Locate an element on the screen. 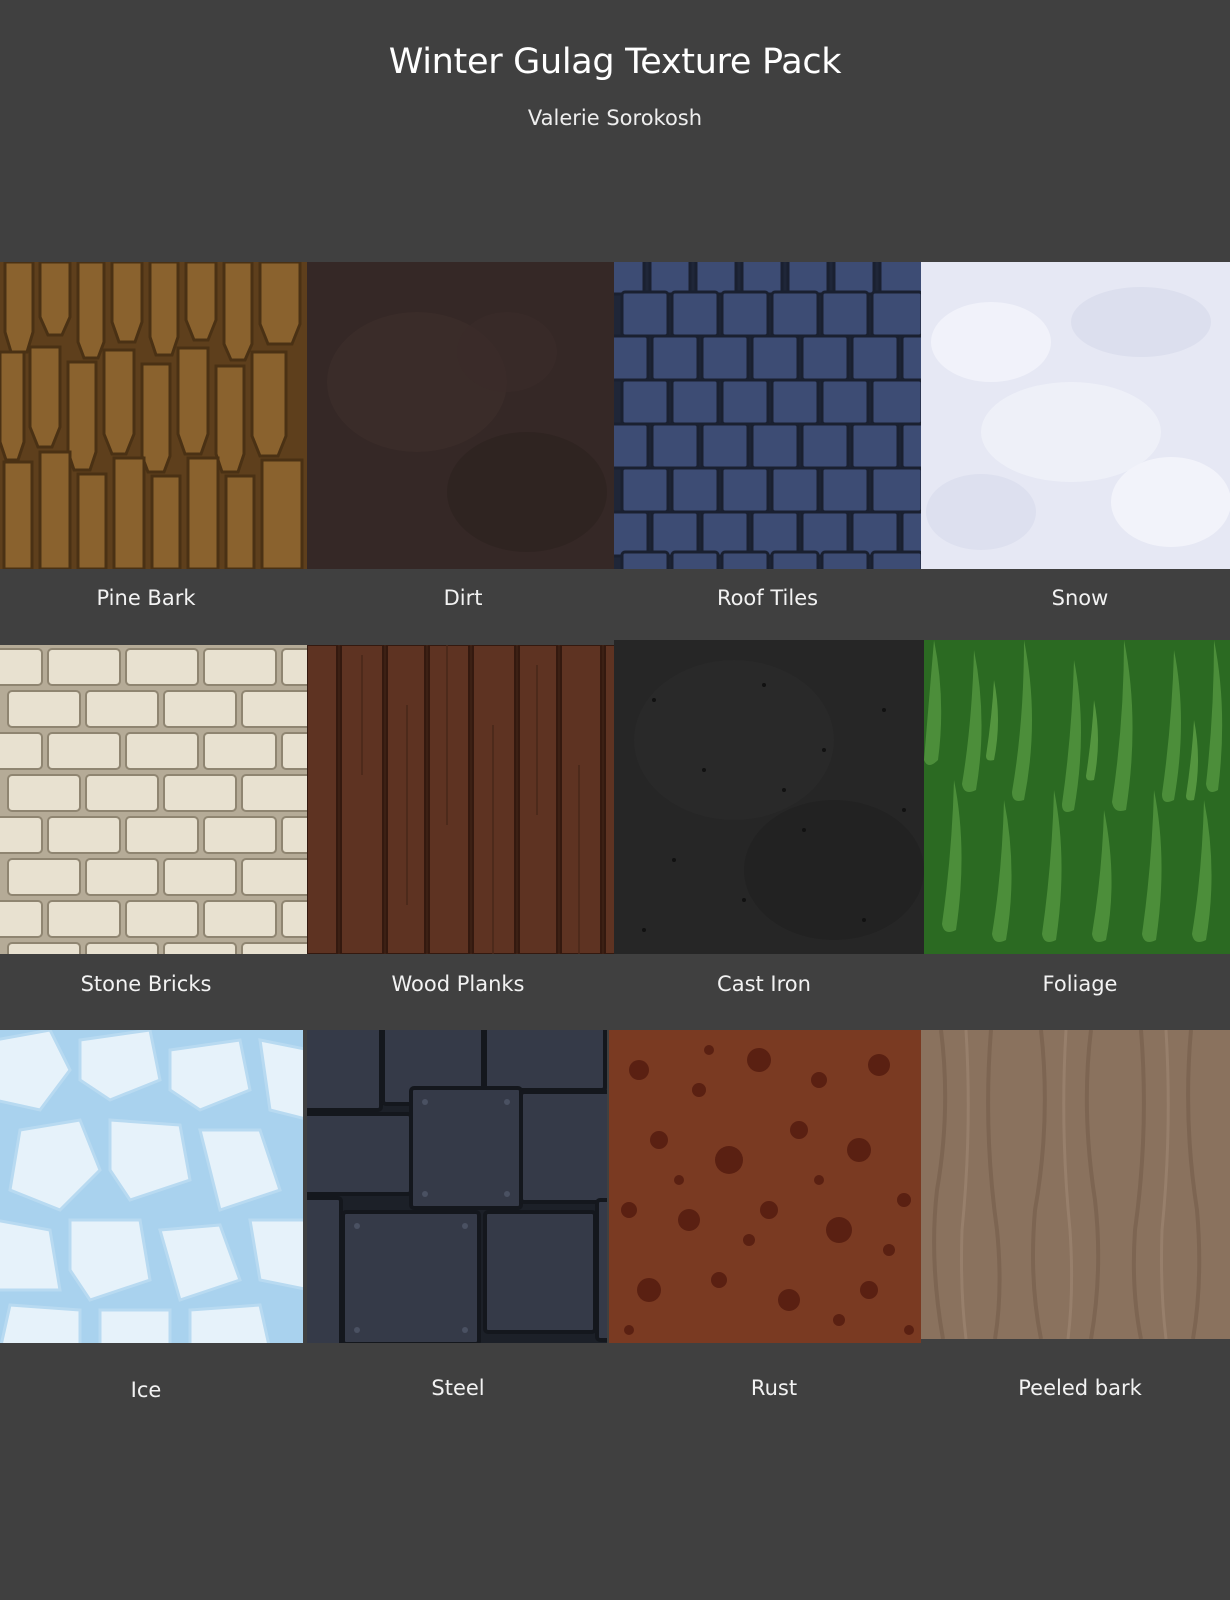  snow-texture is located at coordinates (1075, 415).